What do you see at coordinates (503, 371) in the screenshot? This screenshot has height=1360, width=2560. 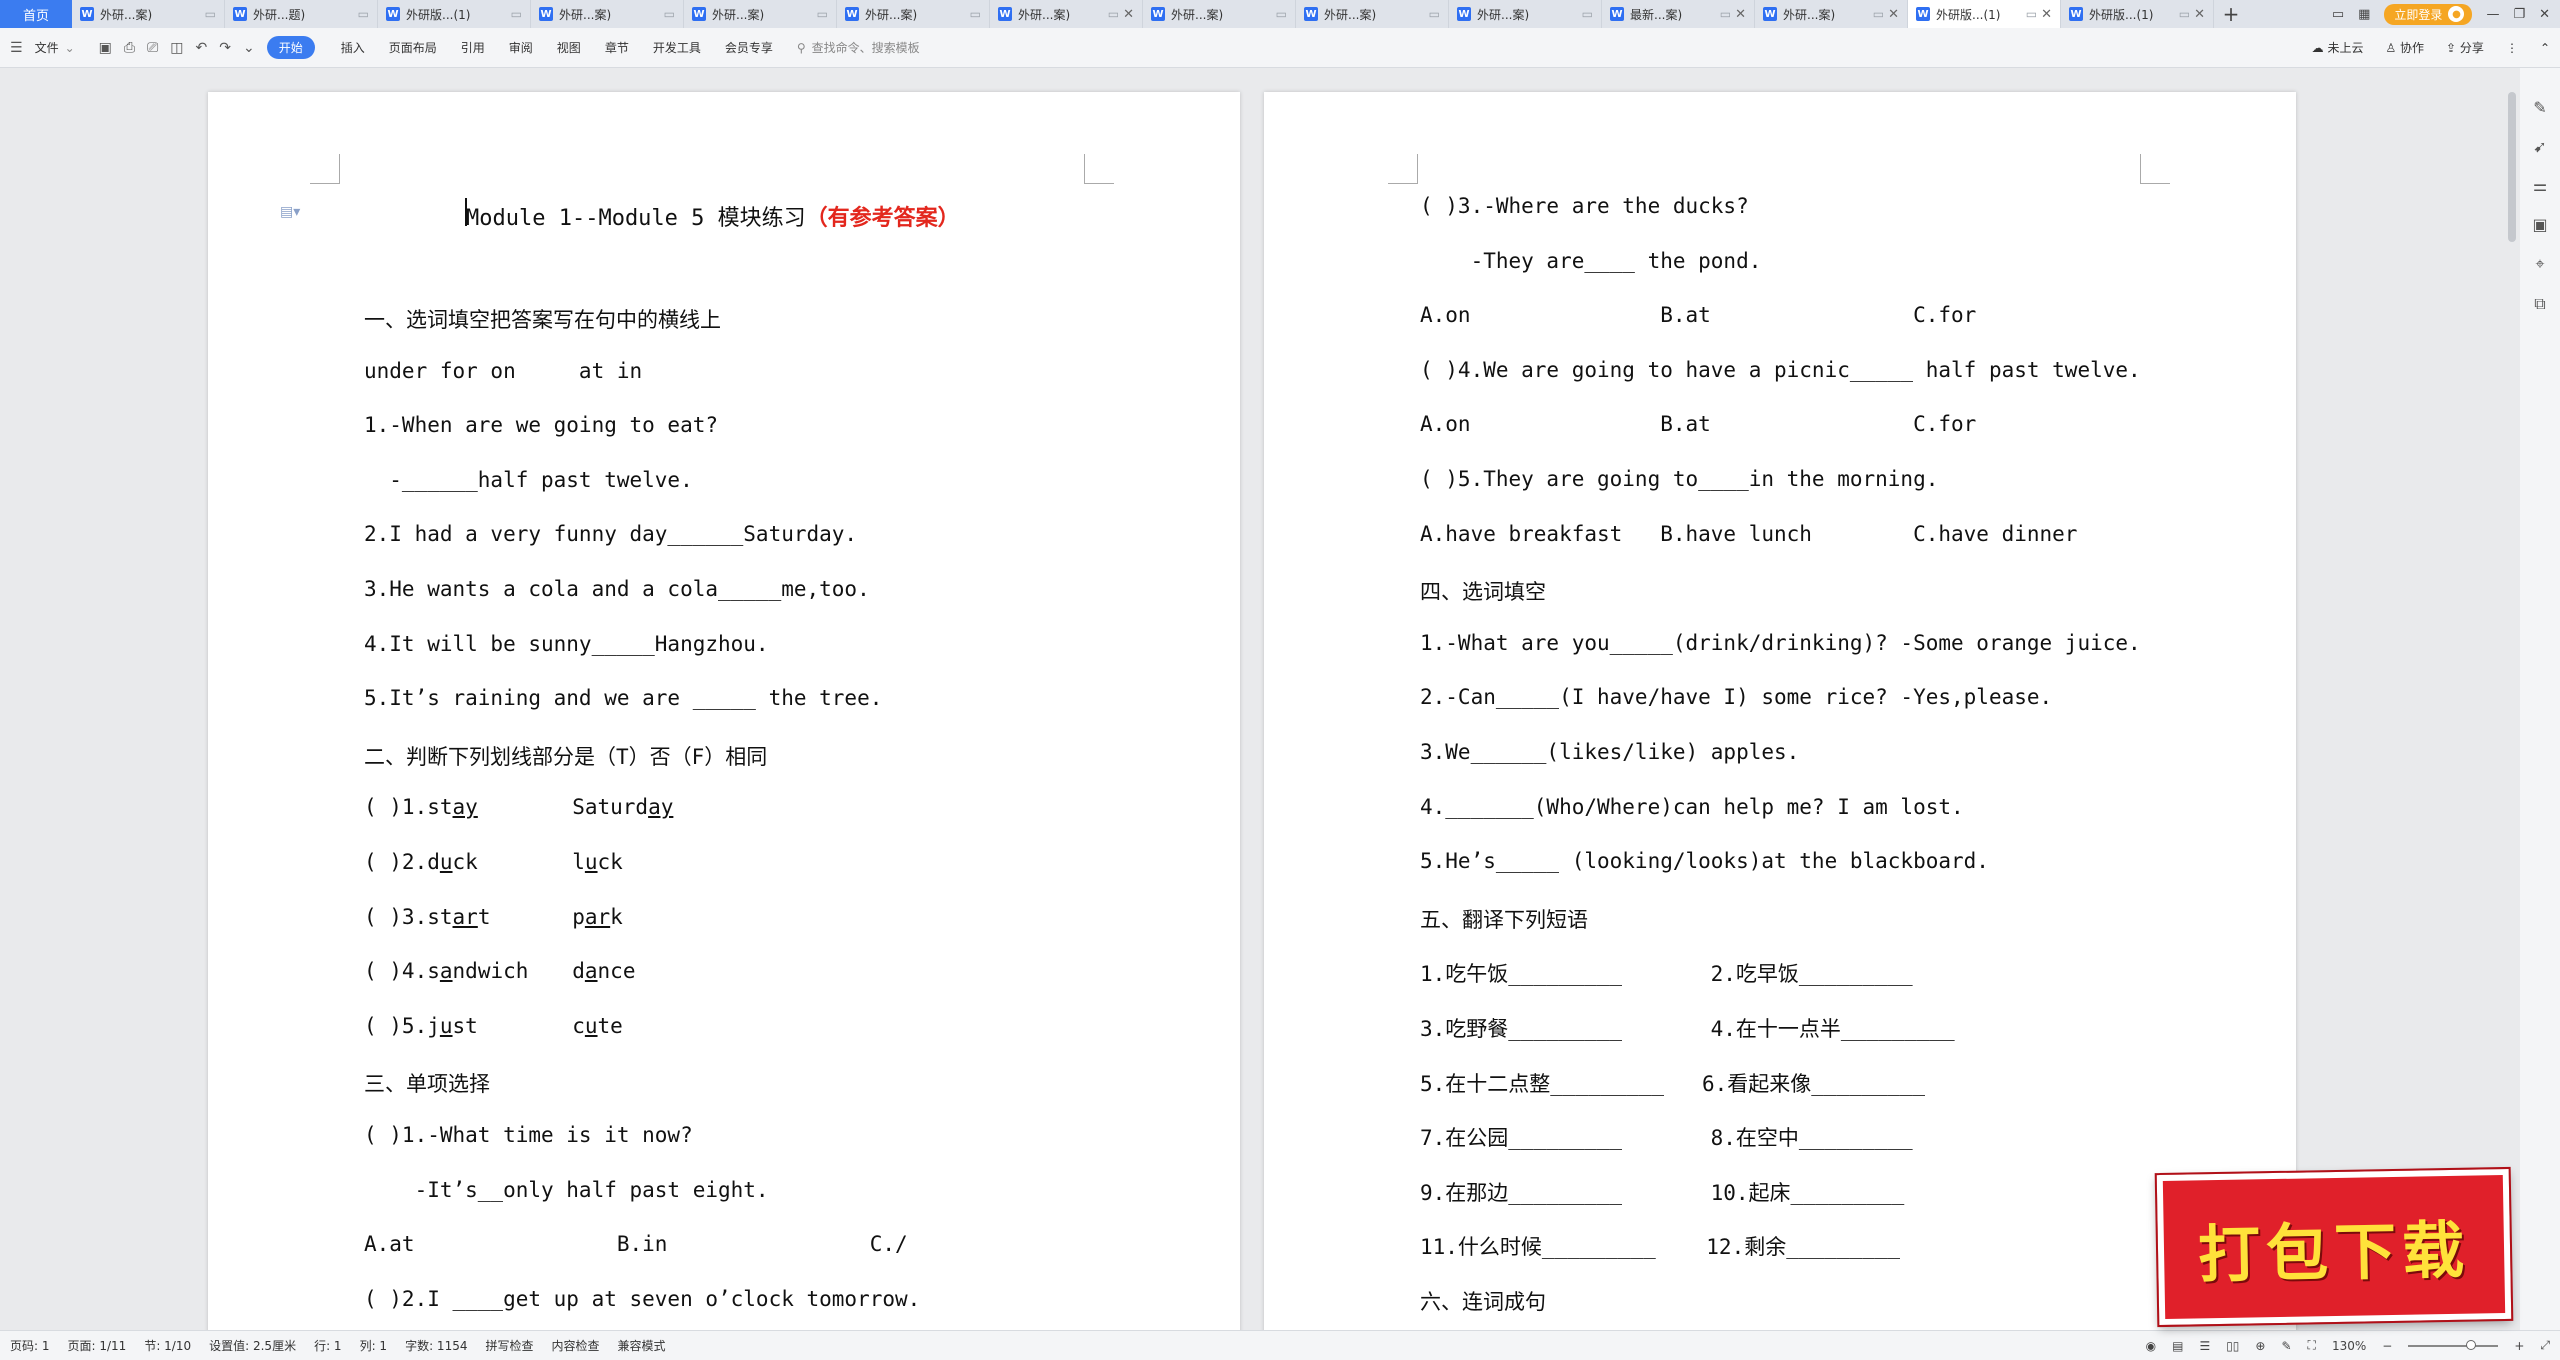 I see `doc-line: under for on at in` at bounding box center [503, 371].